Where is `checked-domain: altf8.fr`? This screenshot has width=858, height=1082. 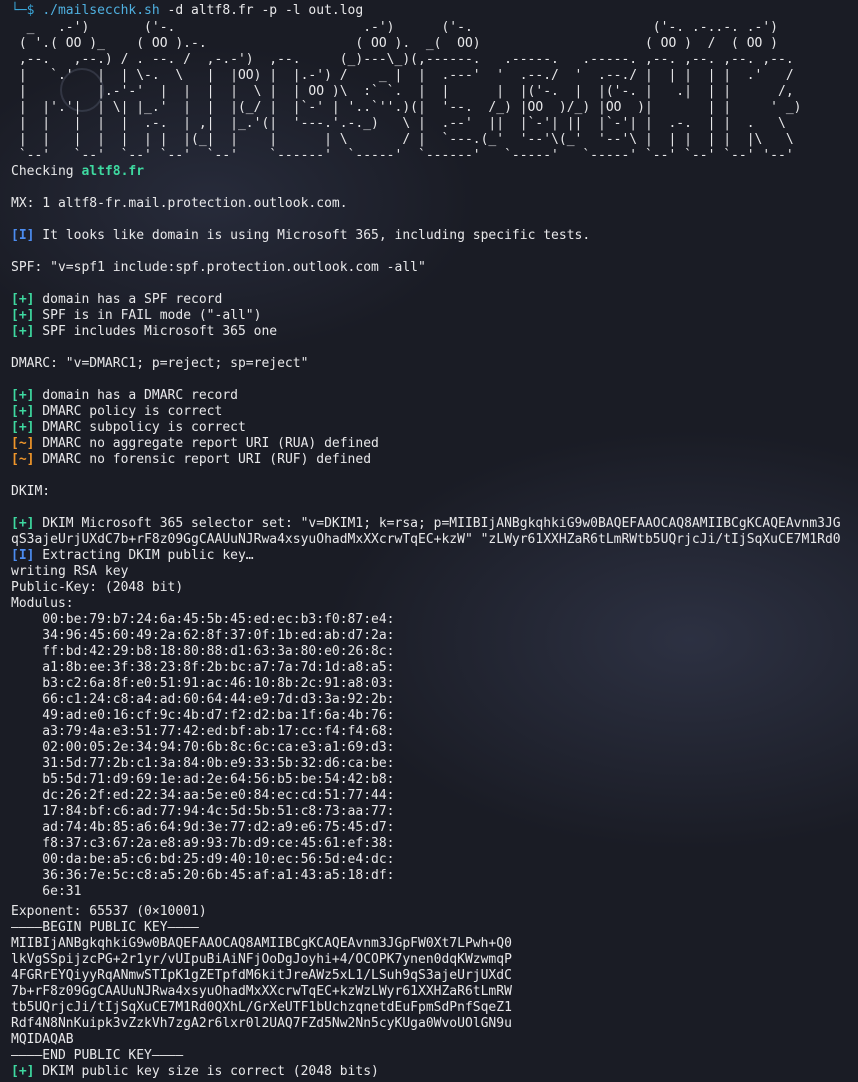
checked-domain: altf8.fr is located at coordinates (113, 171).